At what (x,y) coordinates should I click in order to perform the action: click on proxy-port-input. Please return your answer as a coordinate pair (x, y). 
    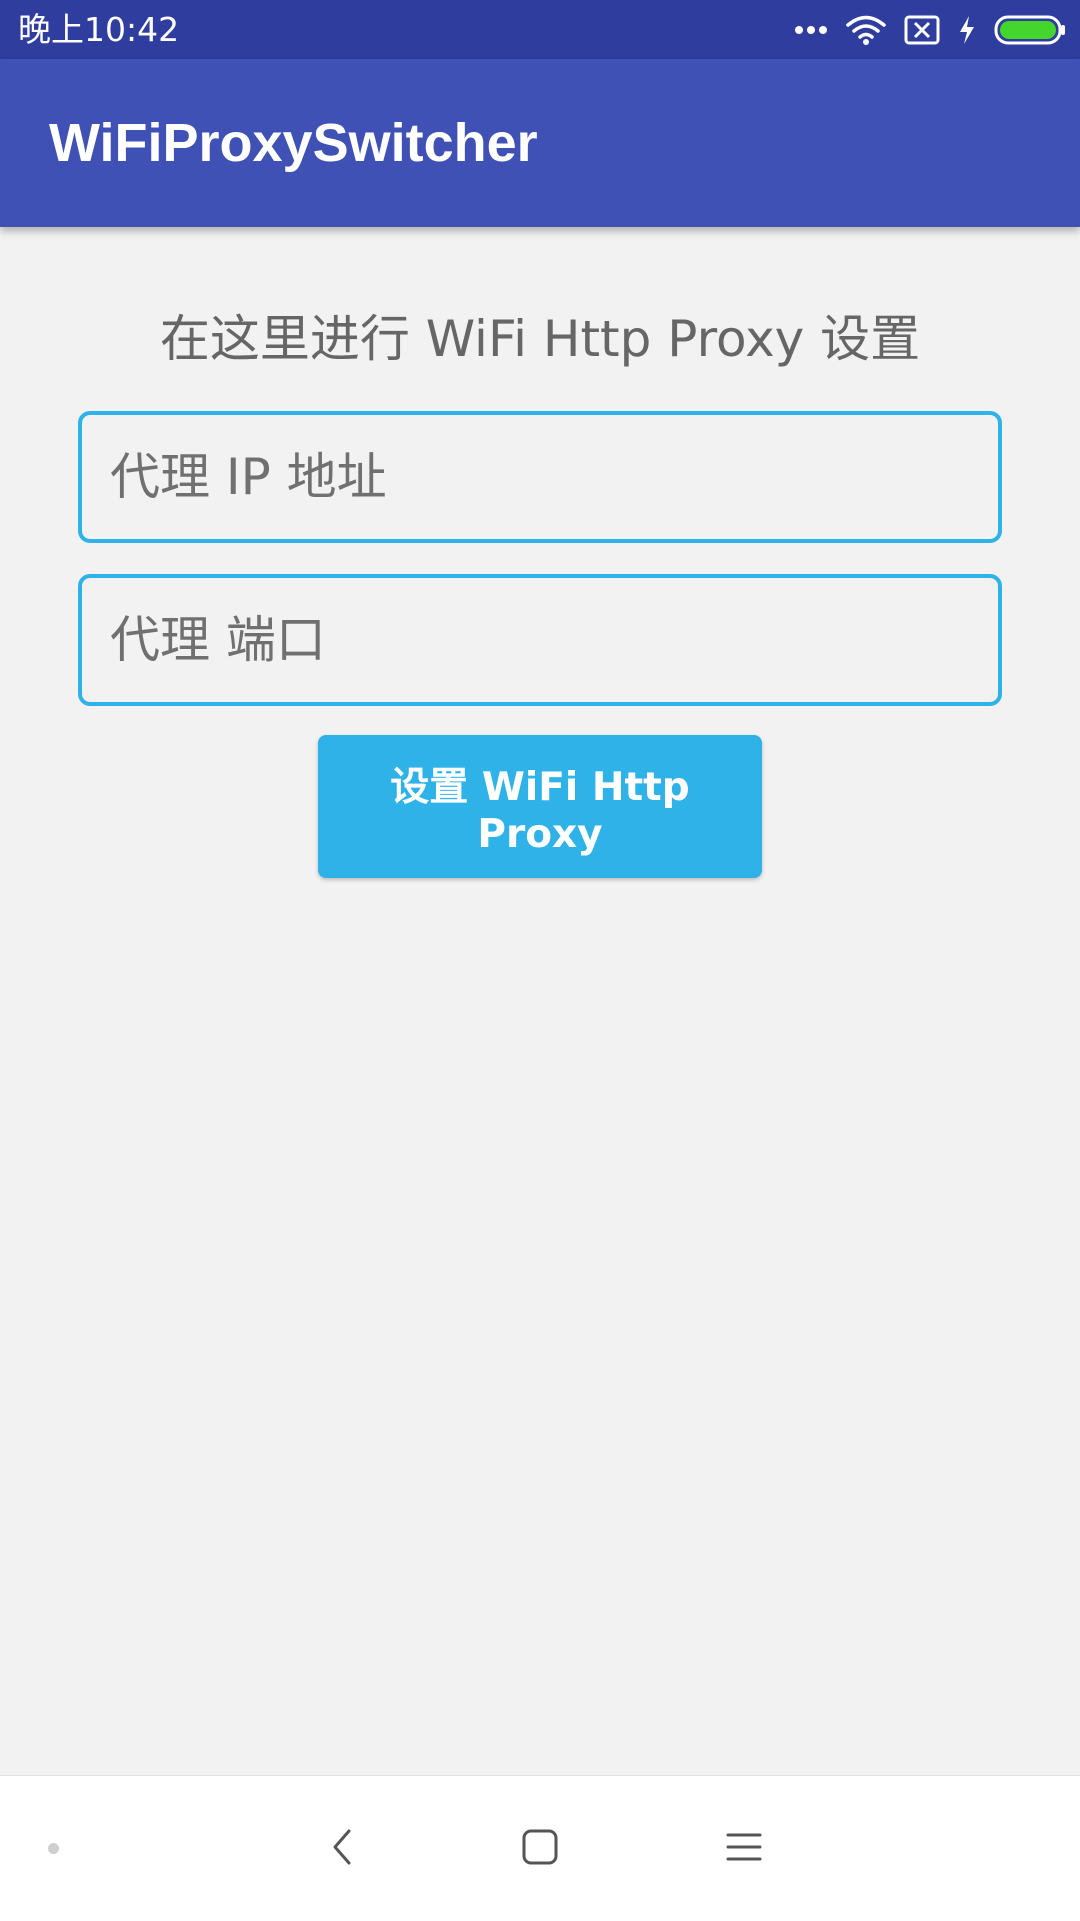
    Looking at the image, I should click on (540, 640).